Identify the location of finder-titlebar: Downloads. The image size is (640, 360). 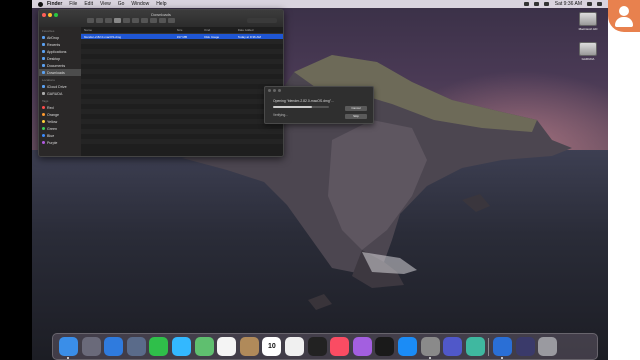
(161, 19).